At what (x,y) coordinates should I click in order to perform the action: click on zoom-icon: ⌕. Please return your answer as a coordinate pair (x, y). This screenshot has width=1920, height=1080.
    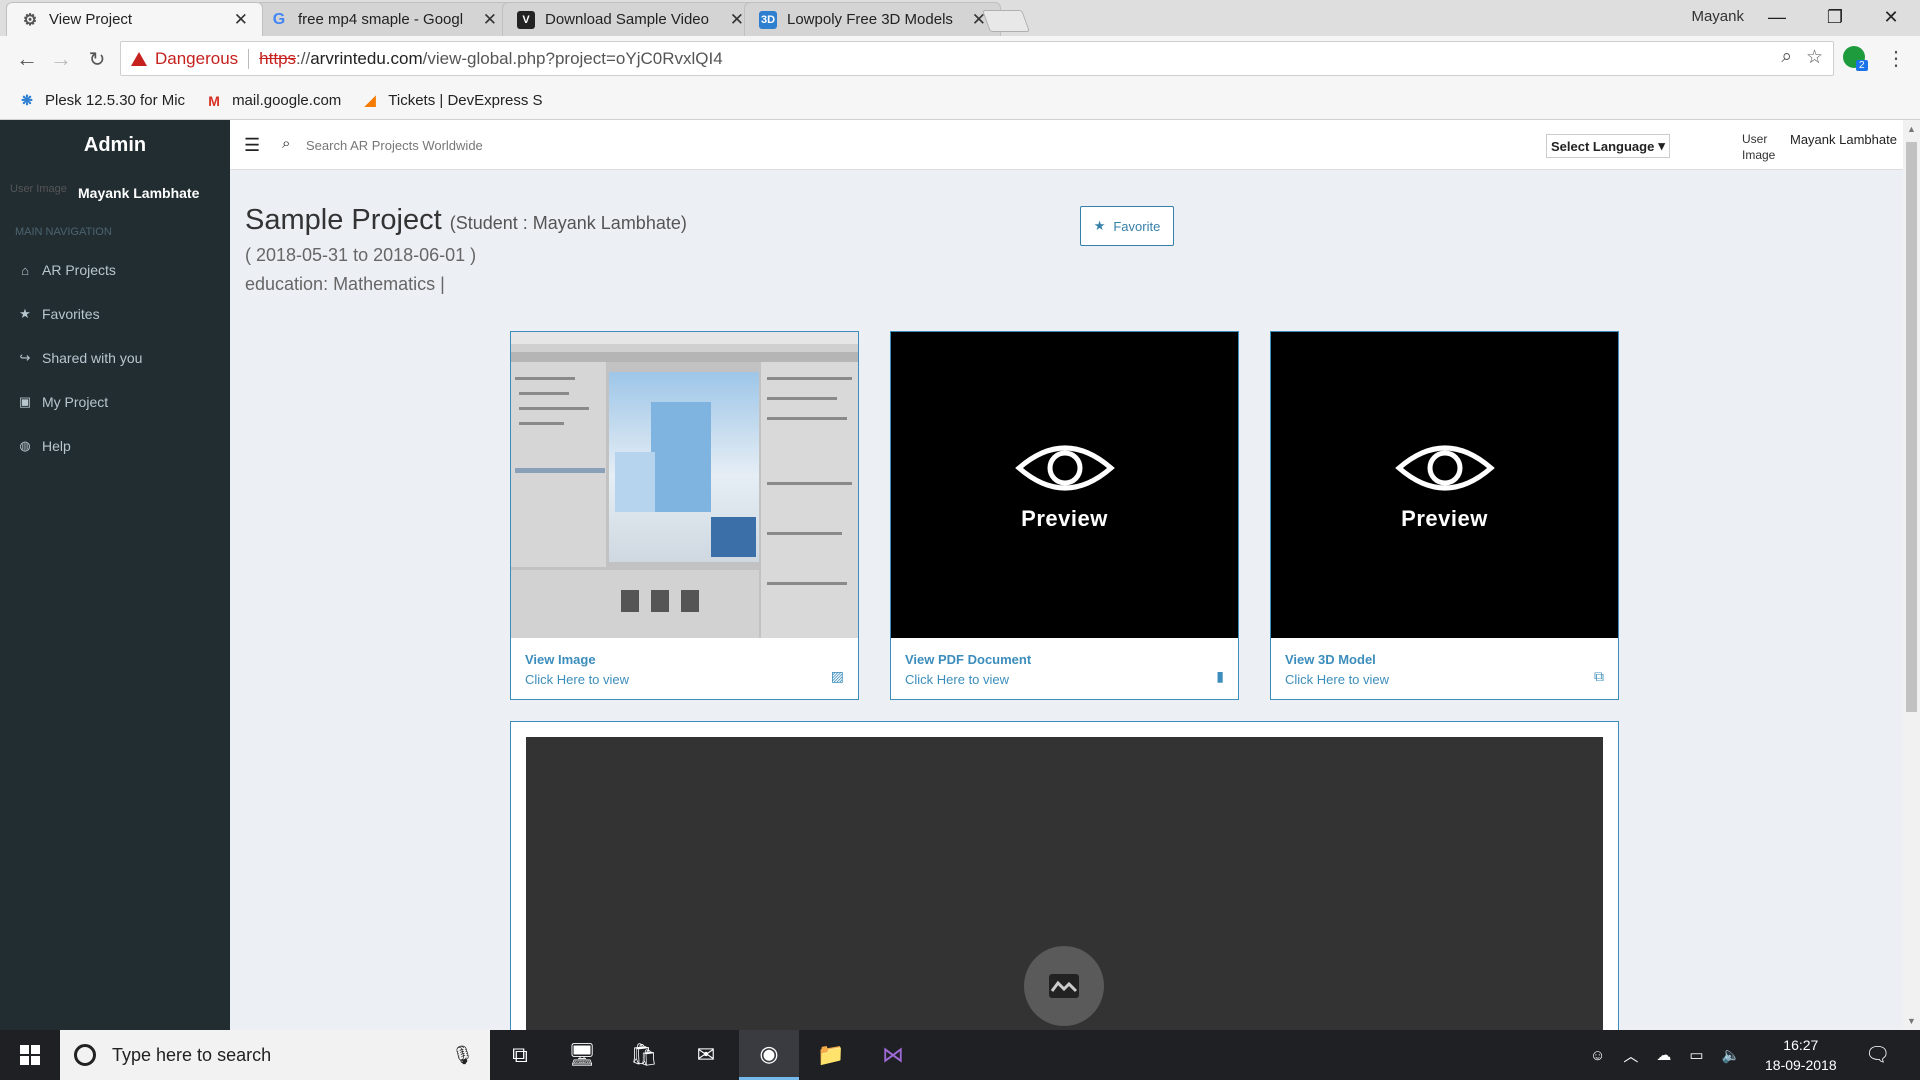
    Looking at the image, I should click on (1786, 57).